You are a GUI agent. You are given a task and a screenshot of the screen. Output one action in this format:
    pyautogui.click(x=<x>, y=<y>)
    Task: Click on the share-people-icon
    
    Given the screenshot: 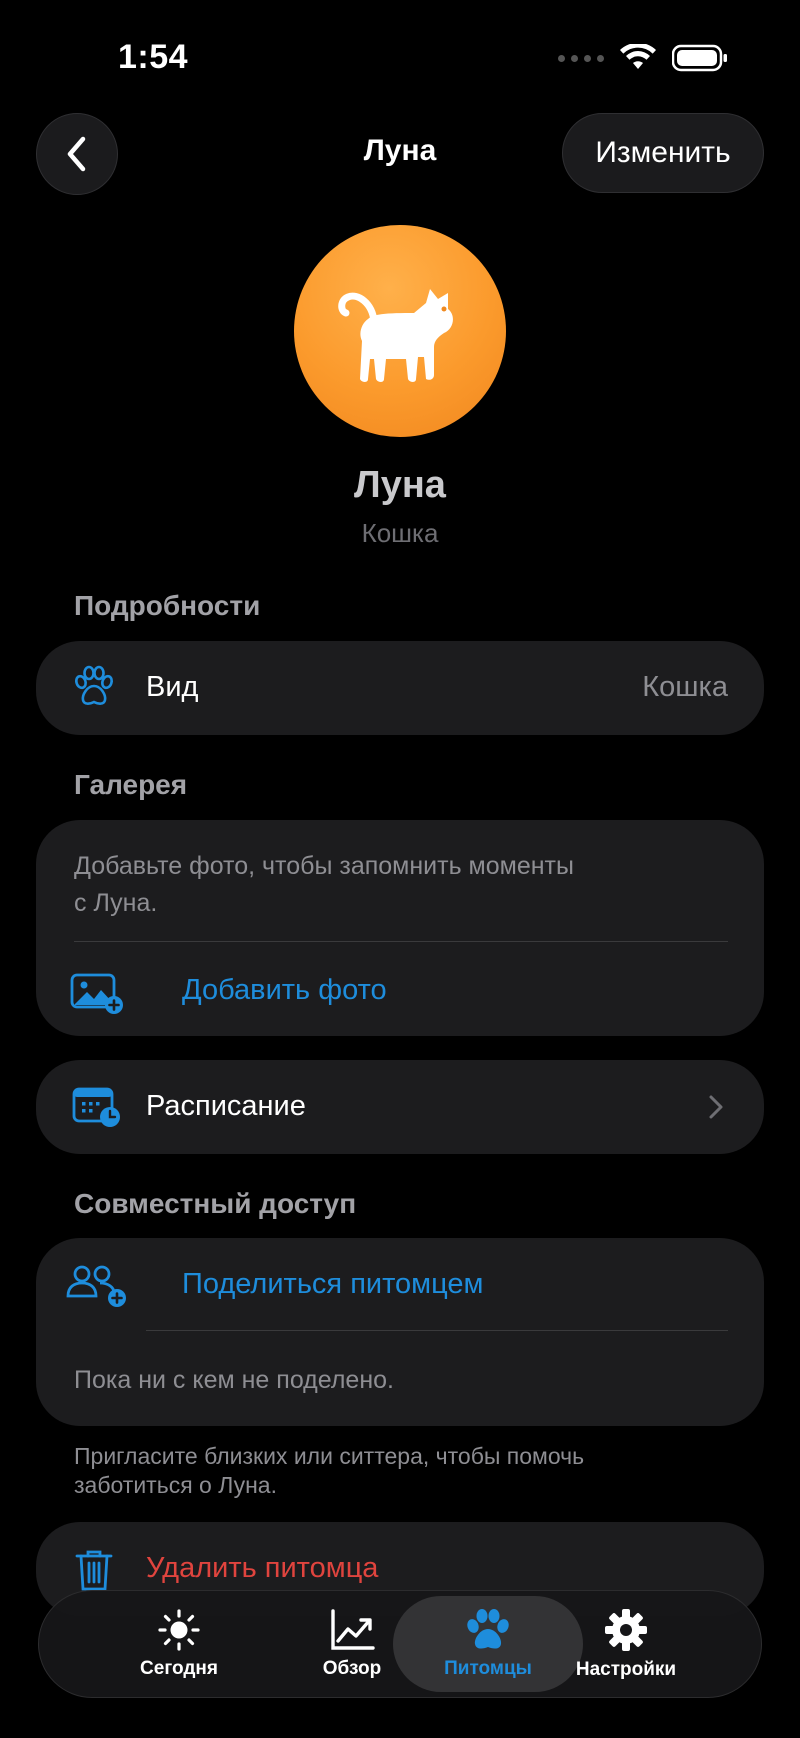 What is the action you would take?
    pyautogui.click(x=96, y=1286)
    